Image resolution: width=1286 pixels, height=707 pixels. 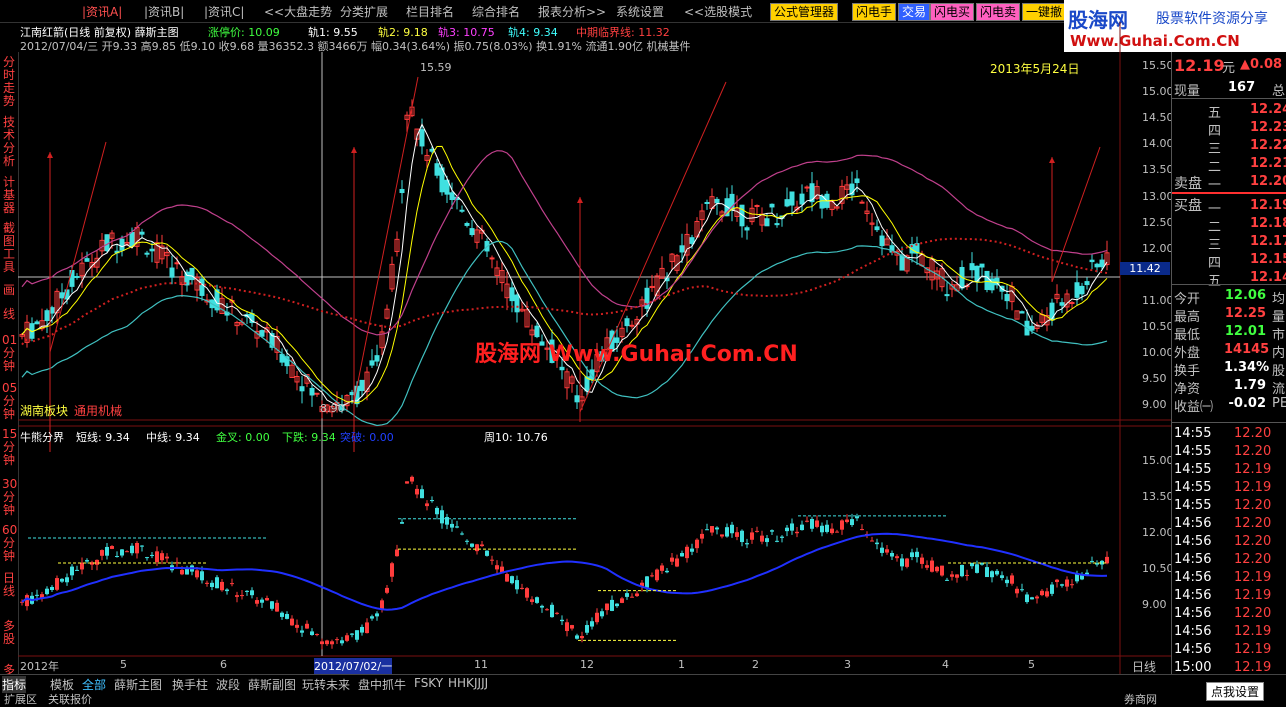 What do you see at coordinates (1249, 385) in the screenshot?
I see `stat-value: 1.79` at bounding box center [1249, 385].